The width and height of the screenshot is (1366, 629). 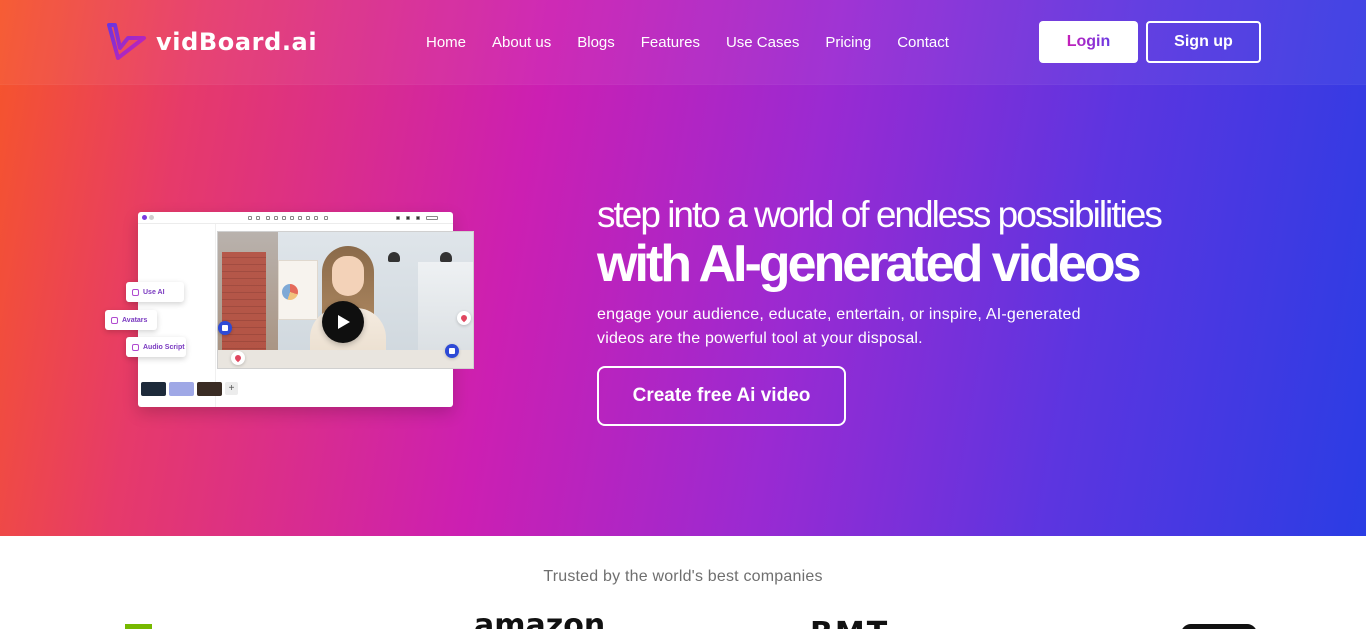 I want to click on nvidia-logo-icon, so click(x=138, y=626).